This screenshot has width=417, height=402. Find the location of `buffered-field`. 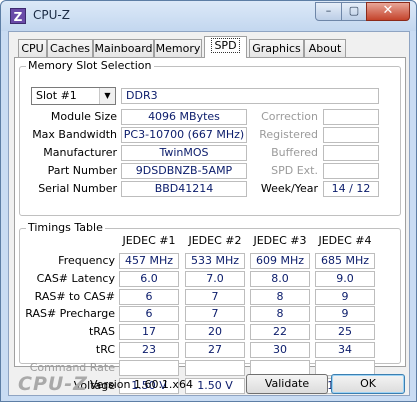

buffered-field is located at coordinates (351, 153).